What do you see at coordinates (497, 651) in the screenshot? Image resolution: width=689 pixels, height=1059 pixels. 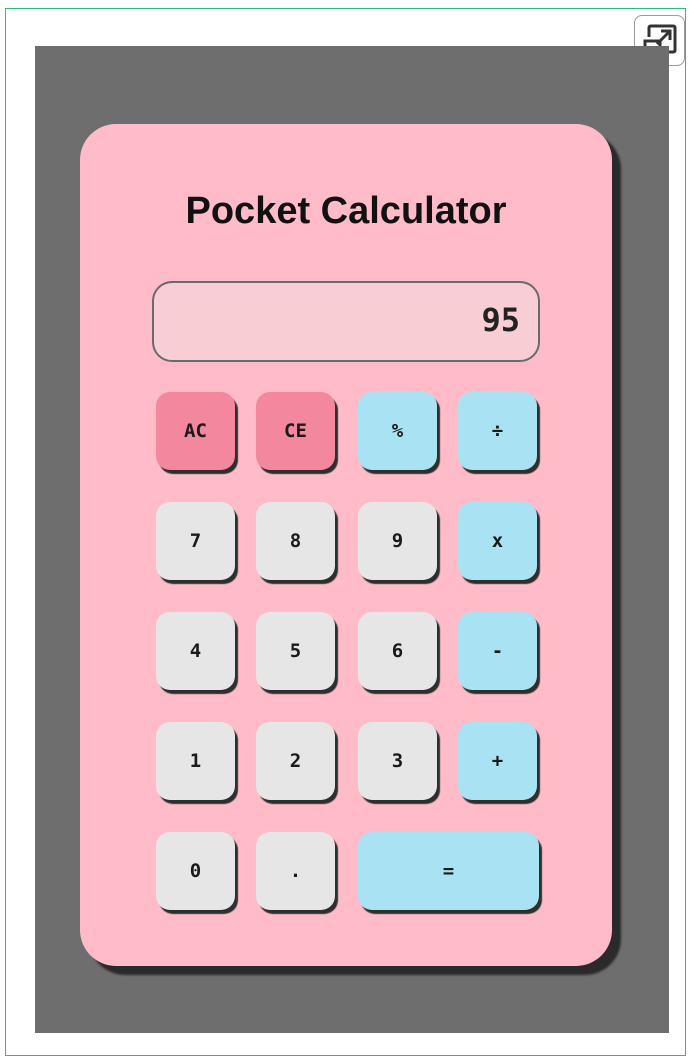 I see `subtract-button: -` at bounding box center [497, 651].